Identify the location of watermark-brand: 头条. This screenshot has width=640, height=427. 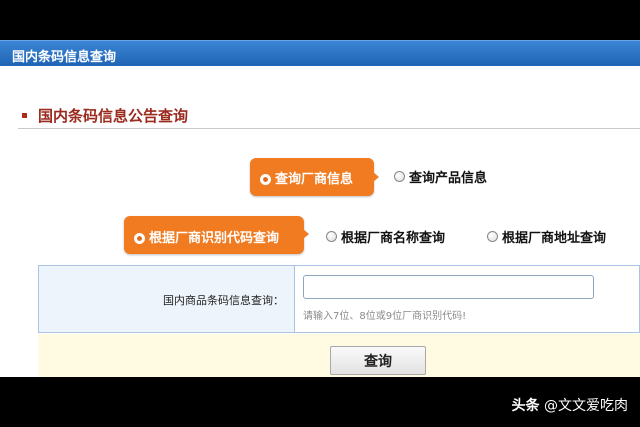
(525, 406).